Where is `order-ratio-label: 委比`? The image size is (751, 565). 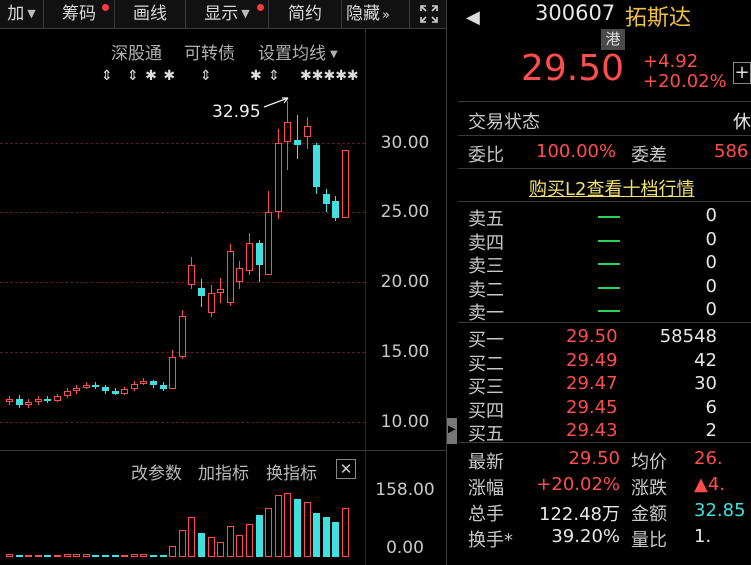
order-ratio-label: 委比 is located at coordinates (486, 155).